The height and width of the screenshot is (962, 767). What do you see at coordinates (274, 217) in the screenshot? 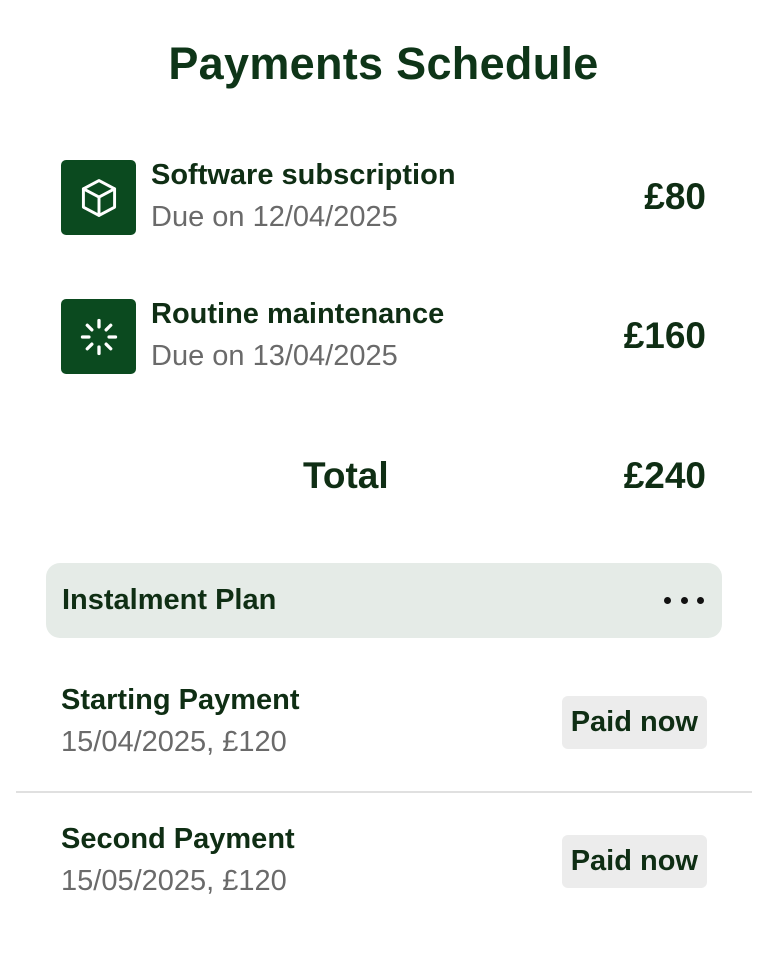
I see `item-due-date: Due on 12/04/2025` at bounding box center [274, 217].